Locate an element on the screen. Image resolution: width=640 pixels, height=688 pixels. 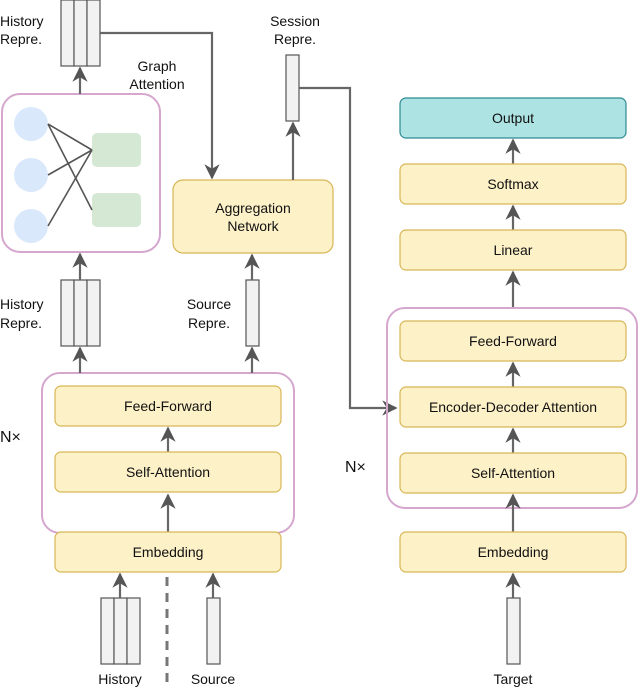
encoder-self-attention-label: Self-Attention is located at coordinates (168, 472).